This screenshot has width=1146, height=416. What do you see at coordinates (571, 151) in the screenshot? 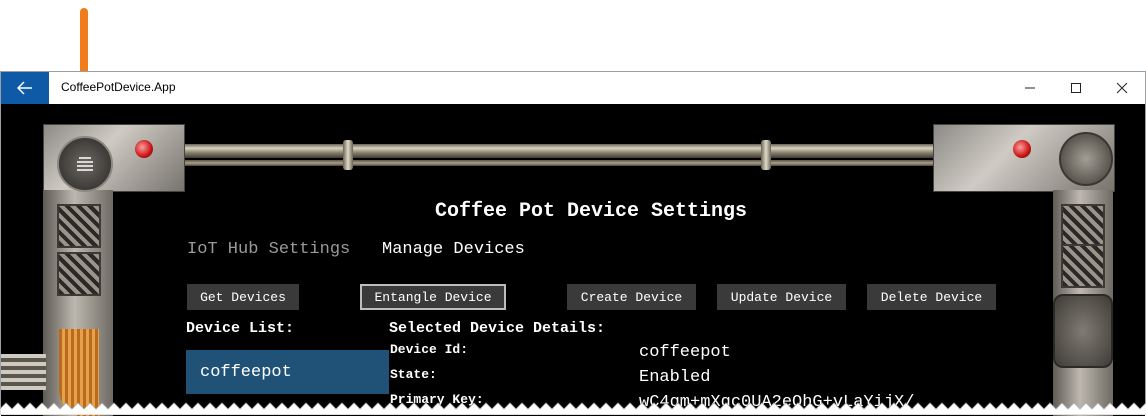
I see `frame-pipe` at bounding box center [571, 151].